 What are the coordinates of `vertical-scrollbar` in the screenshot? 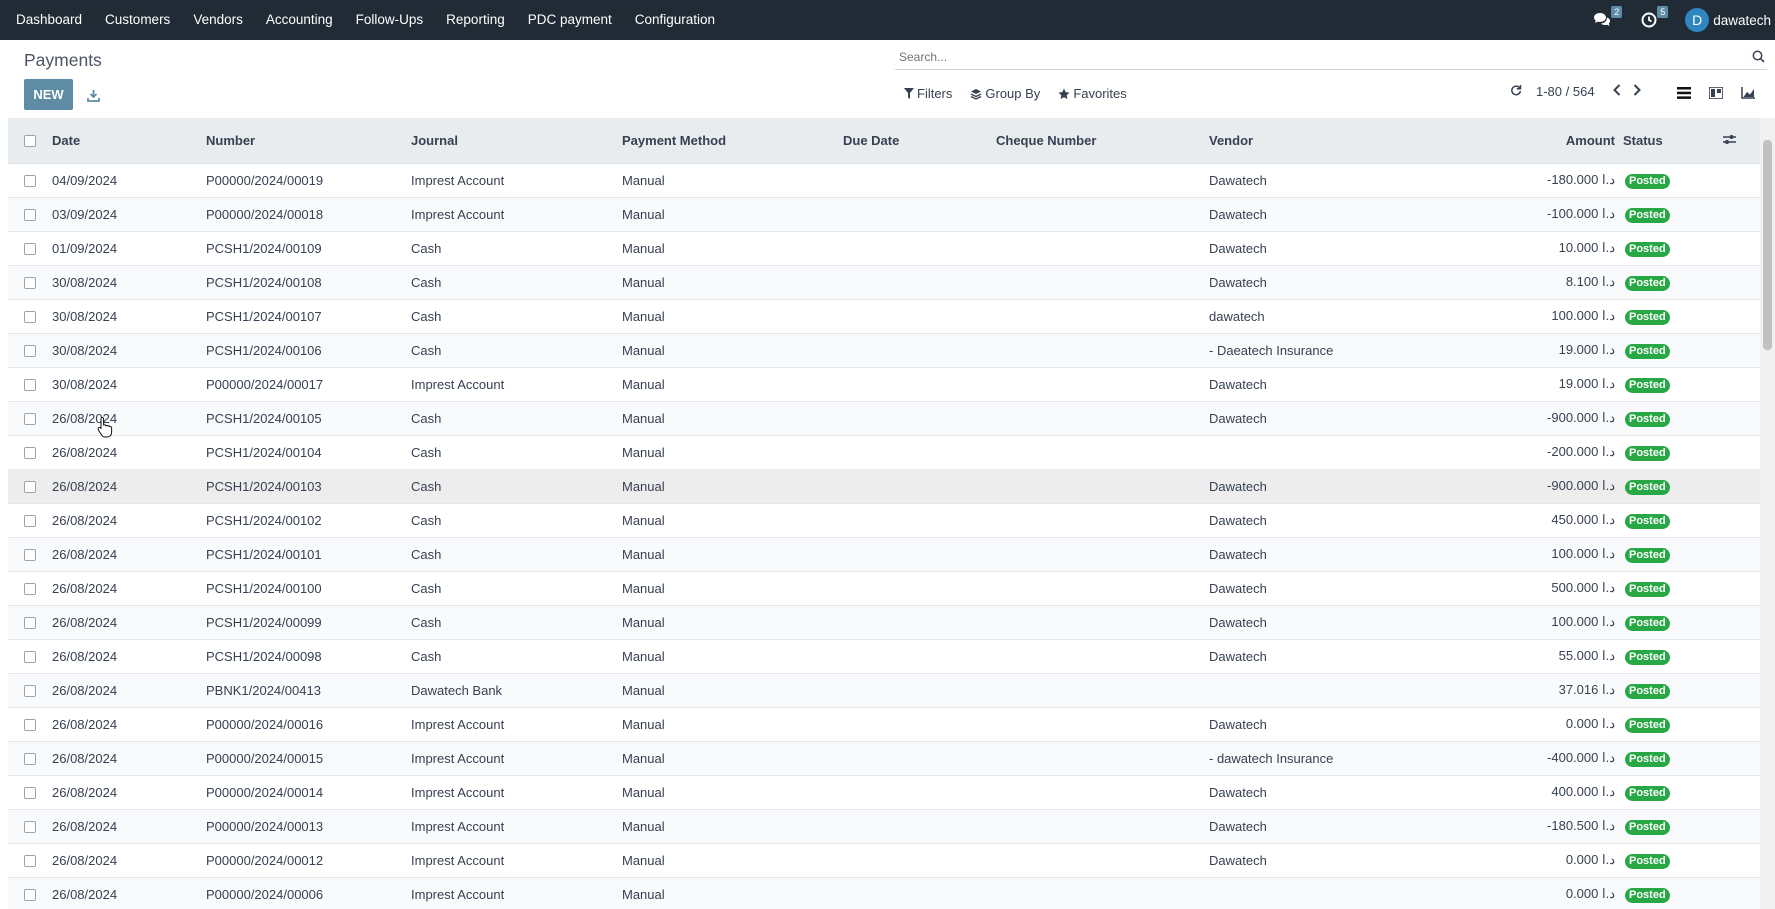 It's located at (1767, 513).